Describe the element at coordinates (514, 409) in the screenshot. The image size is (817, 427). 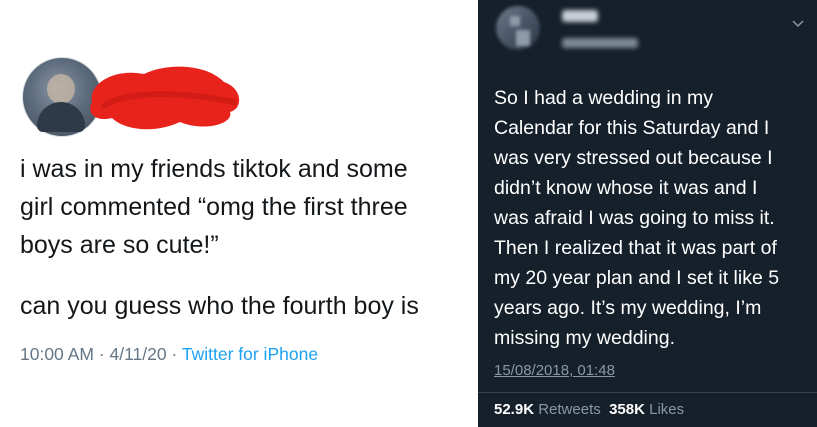
I see `retweets-count: 52.9K` at that location.